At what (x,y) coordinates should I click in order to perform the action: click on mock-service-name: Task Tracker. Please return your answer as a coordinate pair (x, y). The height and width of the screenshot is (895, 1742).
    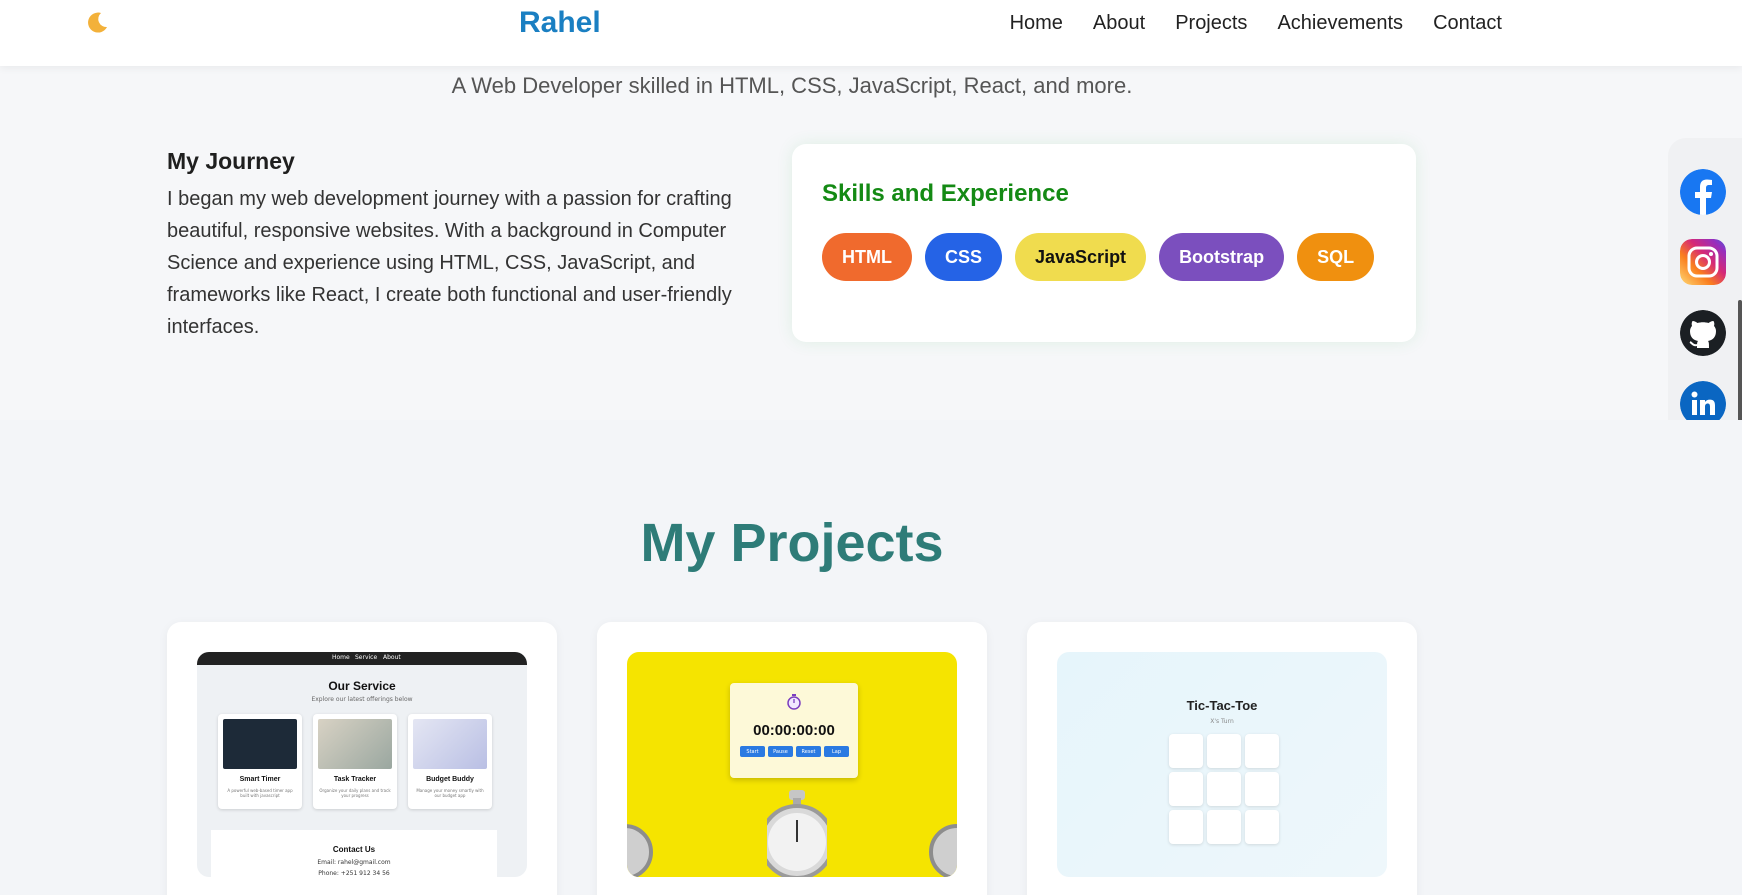
    Looking at the image, I should click on (355, 779).